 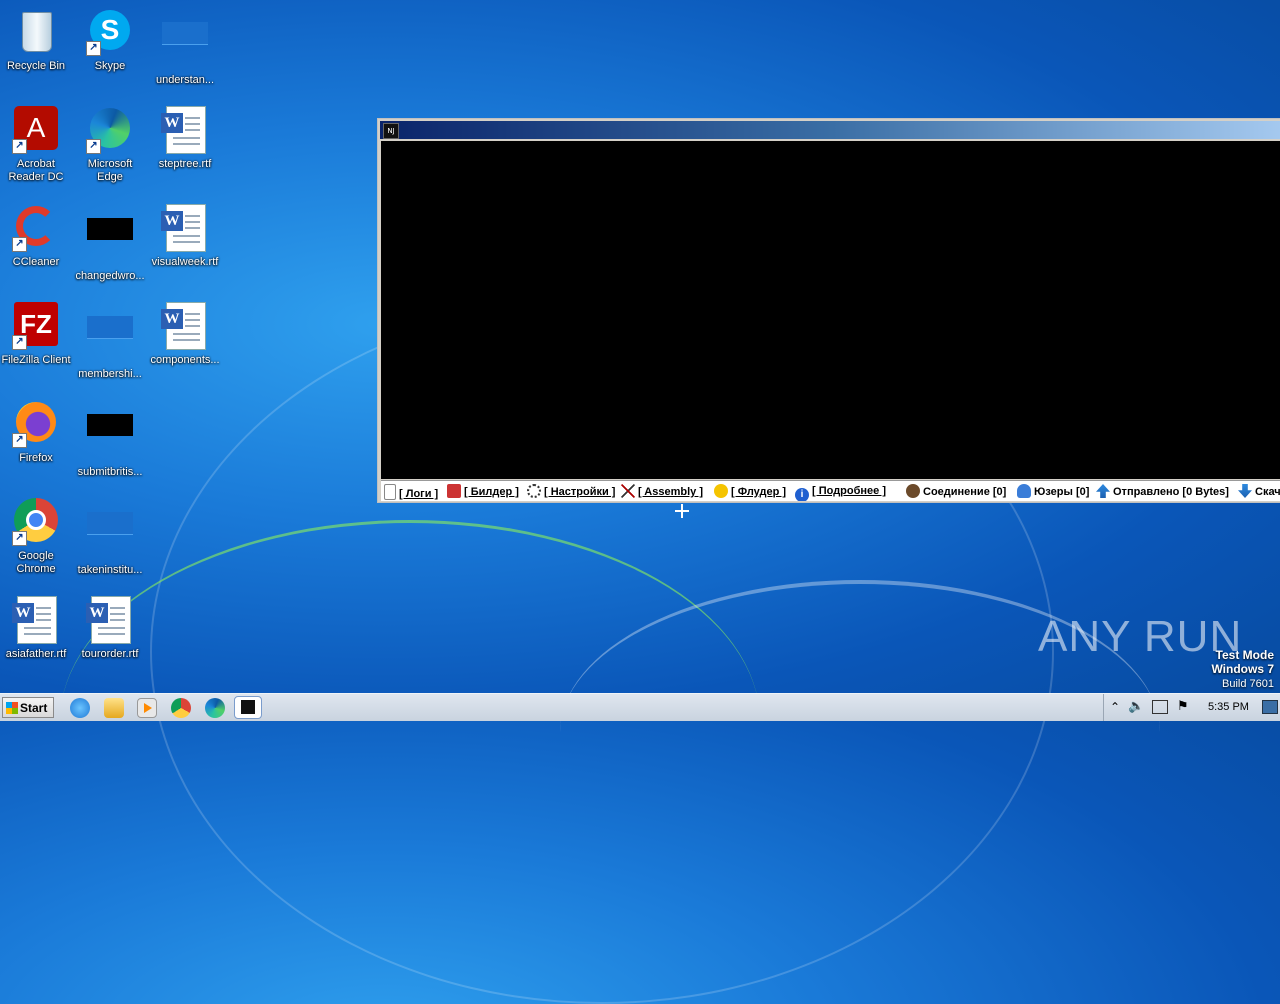 What do you see at coordinates (36, 262) in the screenshot?
I see `desktop-icon-label: CCleaner` at bounding box center [36, 262].